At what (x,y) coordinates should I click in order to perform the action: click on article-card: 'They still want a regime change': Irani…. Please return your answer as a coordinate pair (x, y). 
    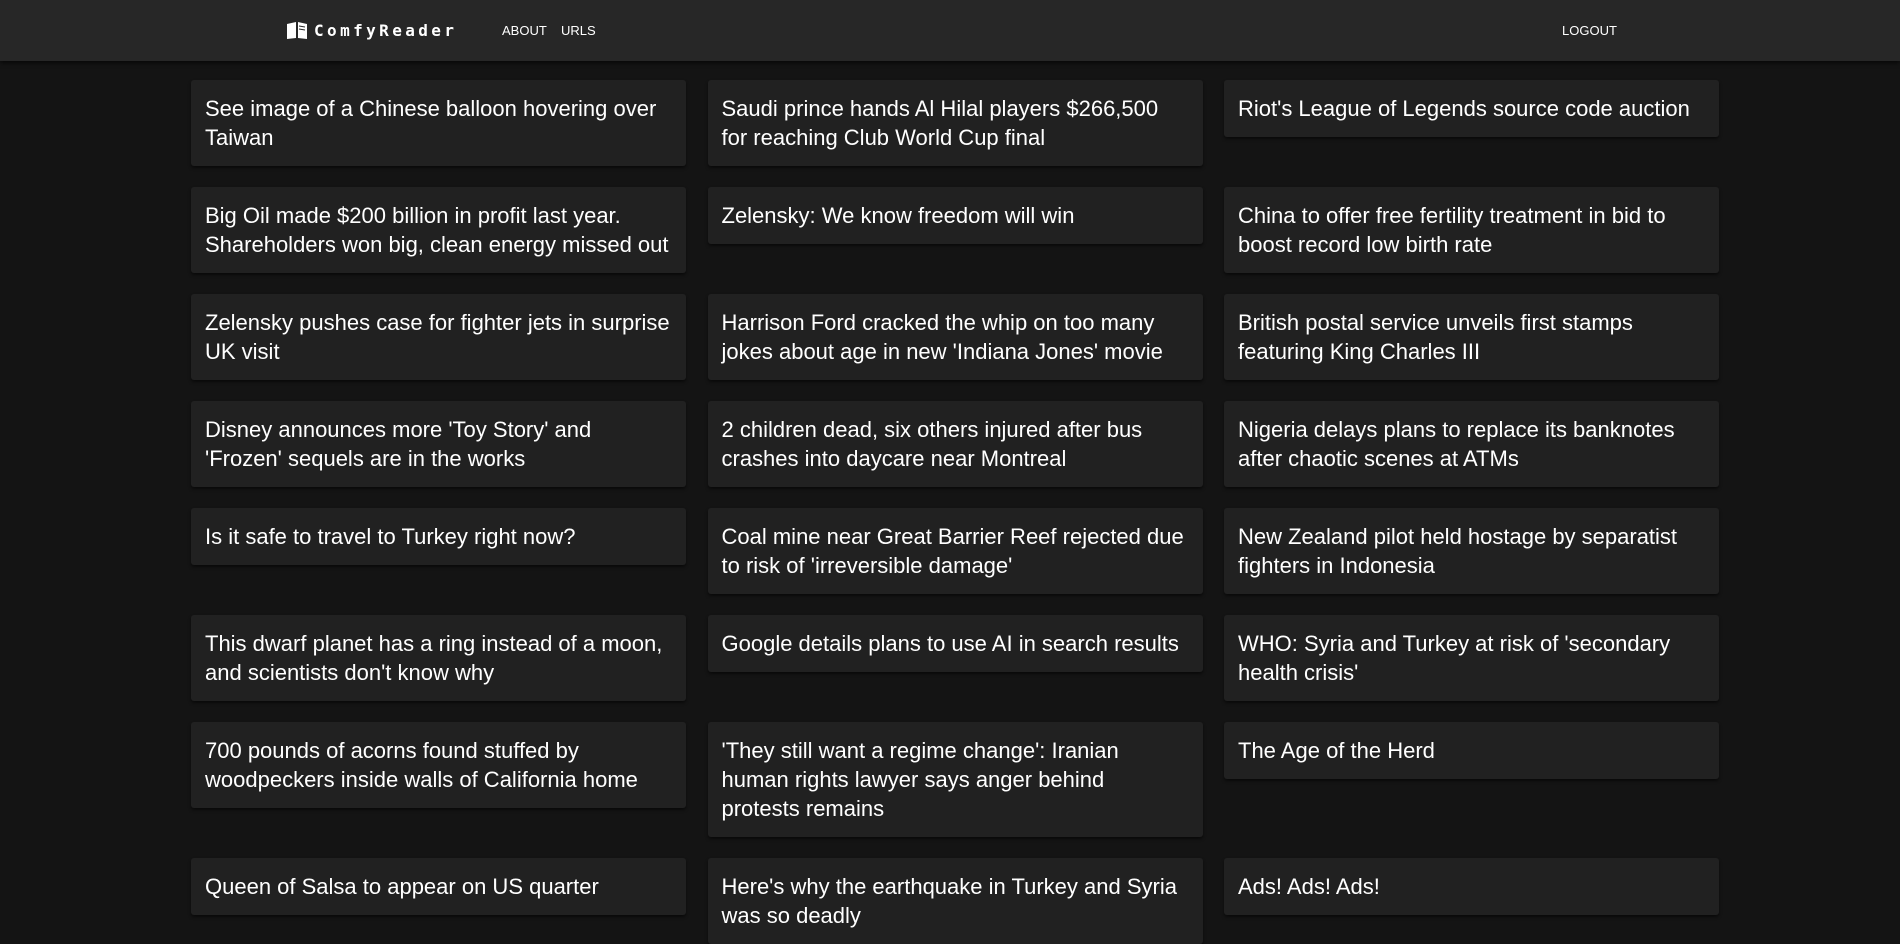
    Looking at the image, I should click on (955, 779).